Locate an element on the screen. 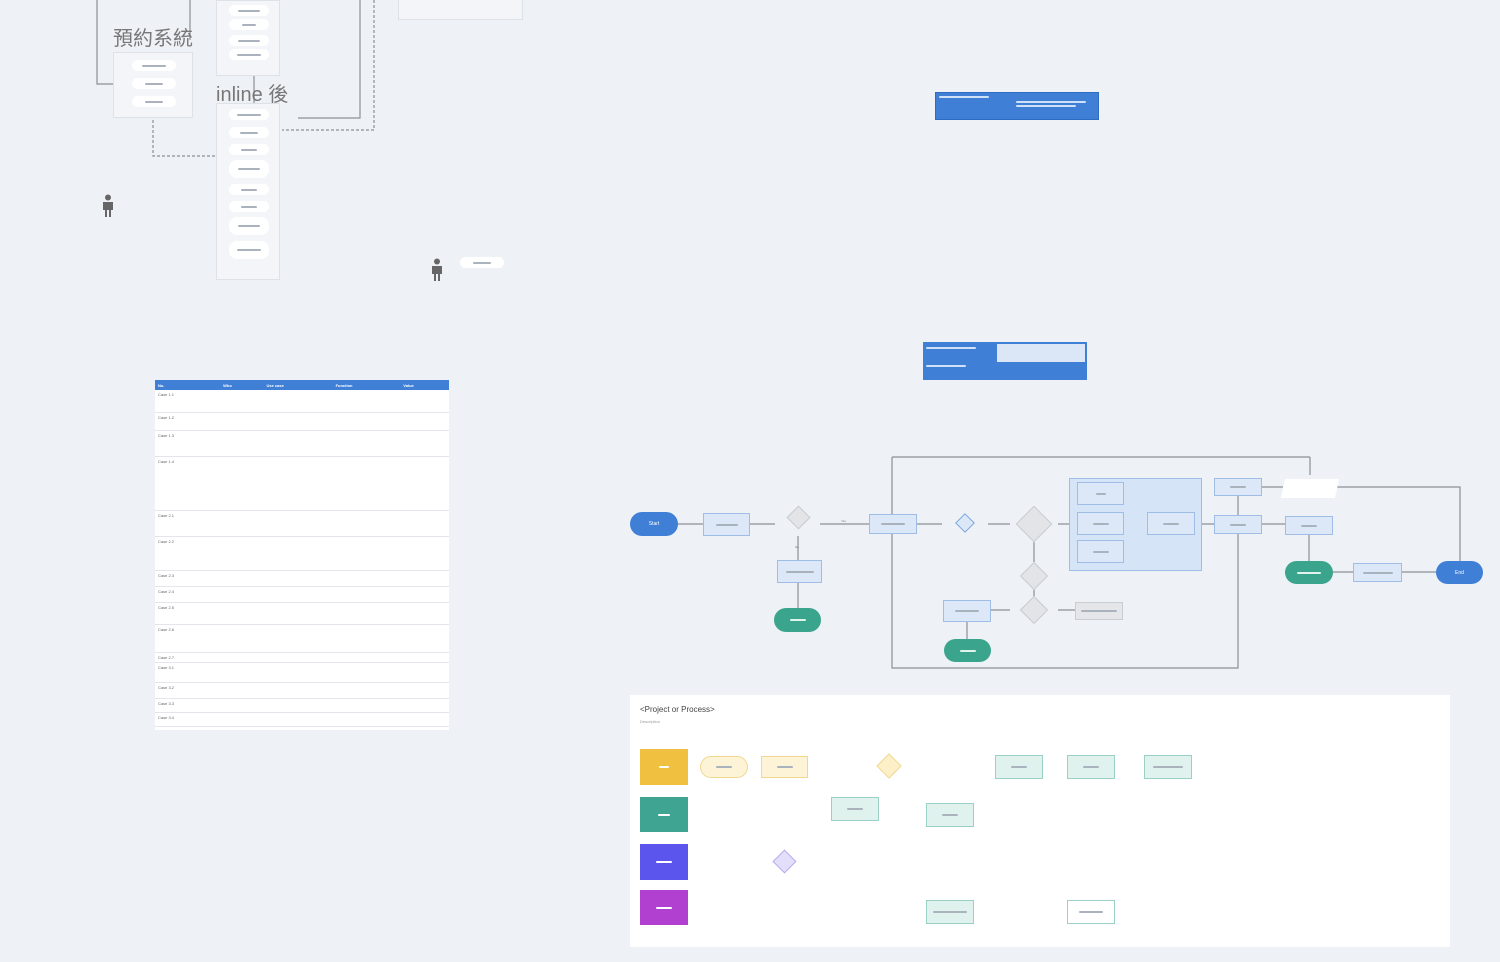 The width and height of the screenshot is (1500, 962). table-row: Case 2.6 is located at coordinates (302, 638).